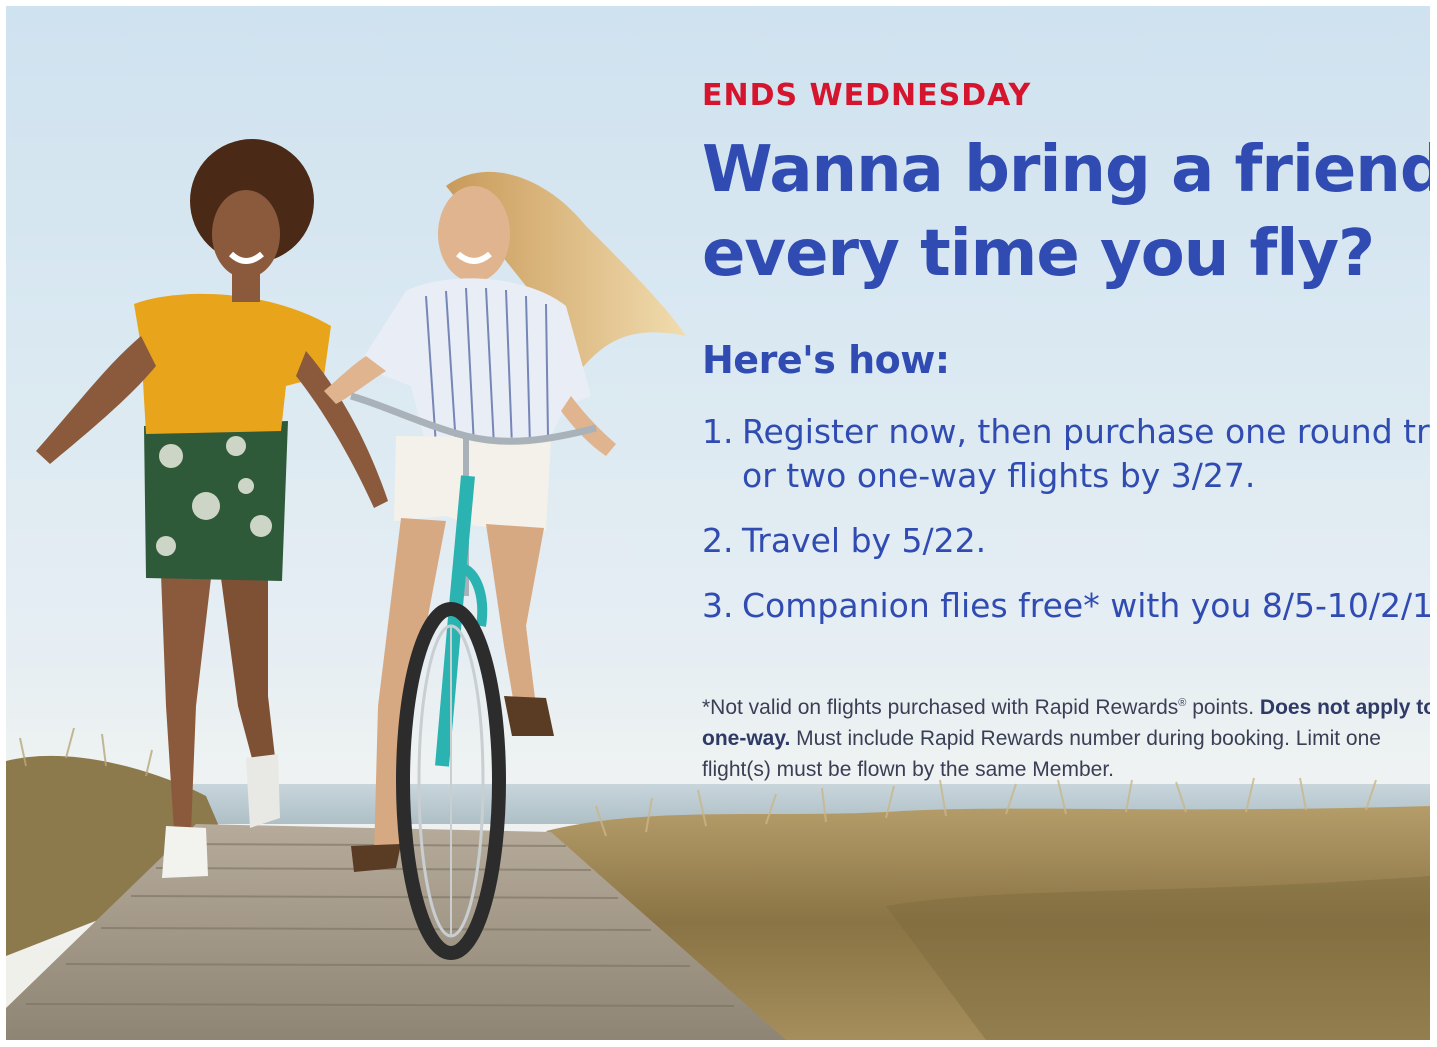 The image size is (1437, 1047). I want to click on step-number: 1., so click(718, 431).